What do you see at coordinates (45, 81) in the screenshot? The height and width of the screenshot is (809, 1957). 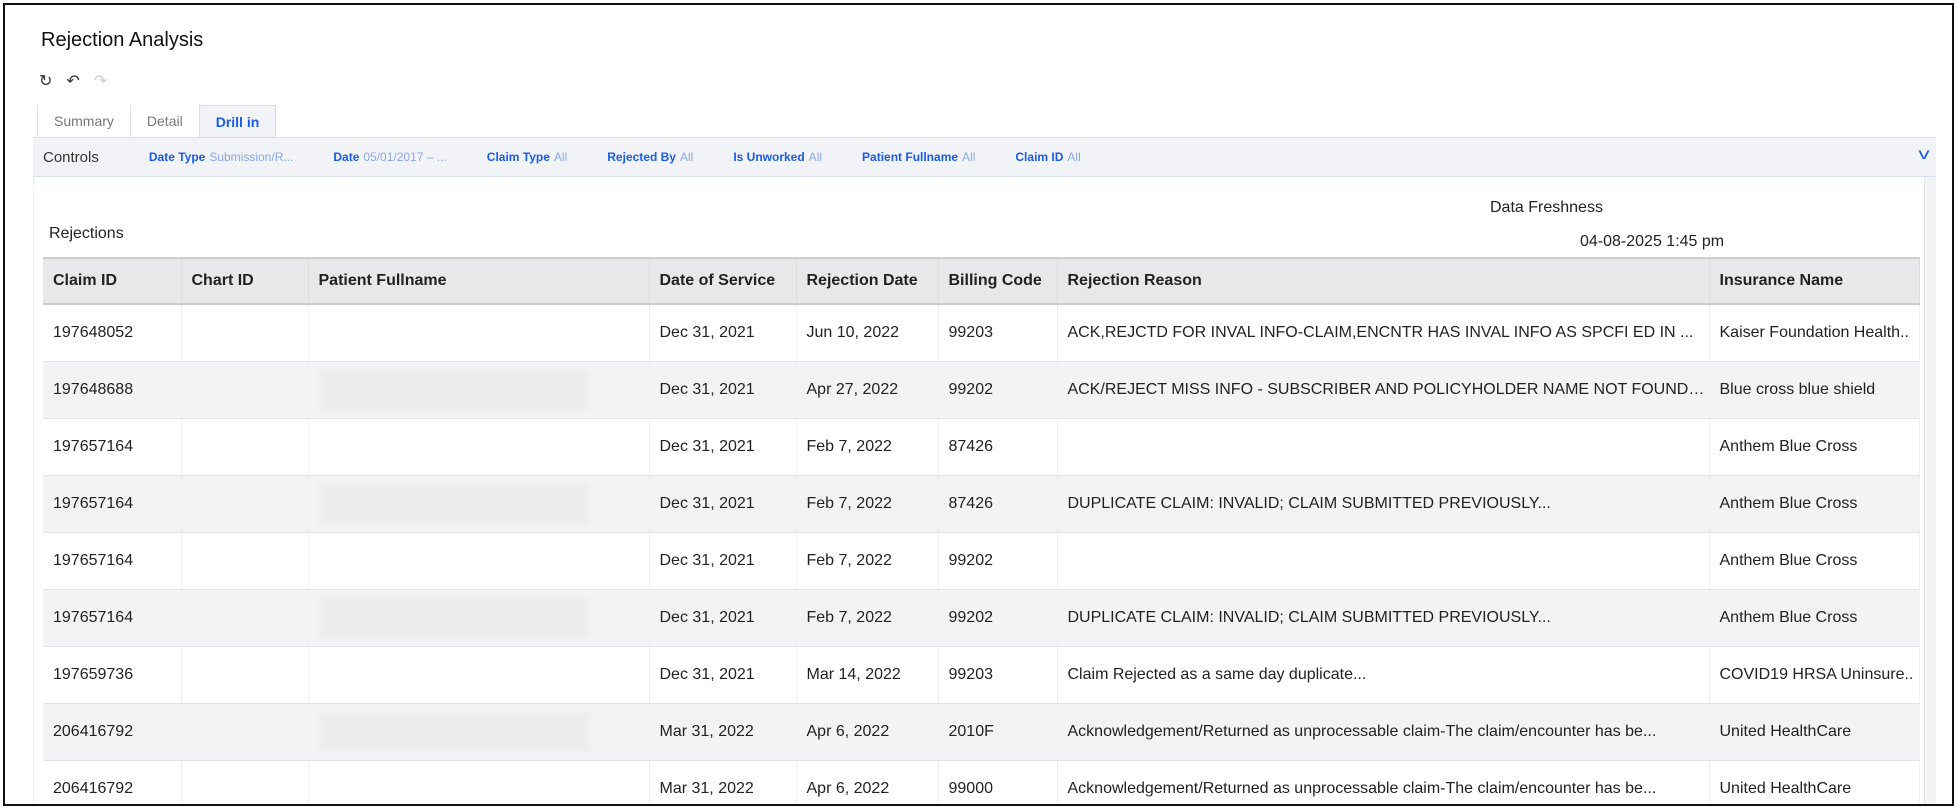 I see `reset-icon: ↻` at bounding box center [45, 81].